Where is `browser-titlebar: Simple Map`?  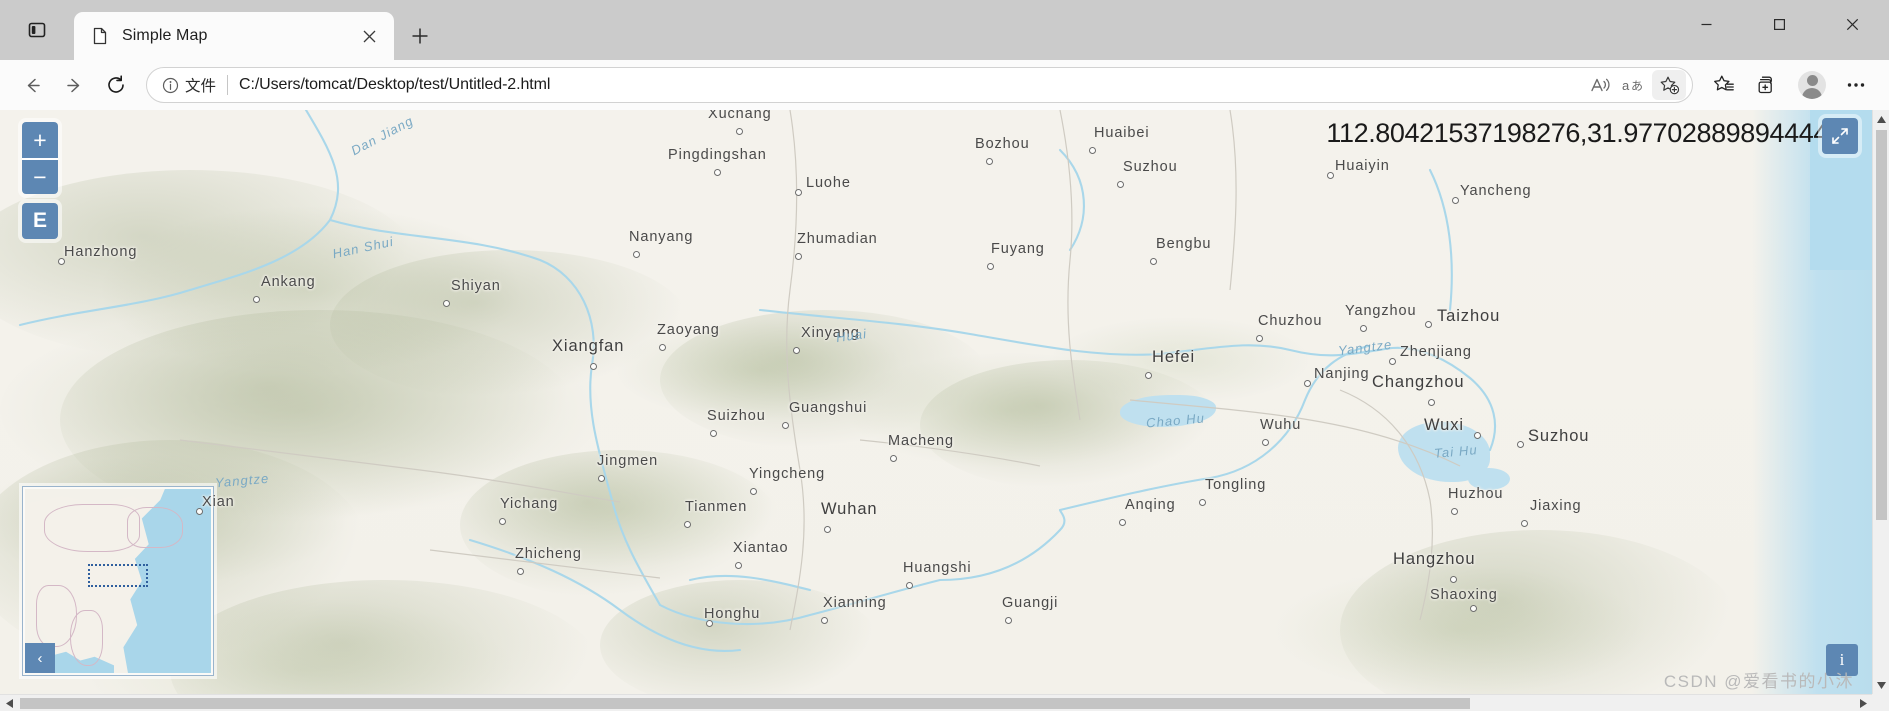 browser-titlebar: Simple Map is located at coordinates (944, 30).